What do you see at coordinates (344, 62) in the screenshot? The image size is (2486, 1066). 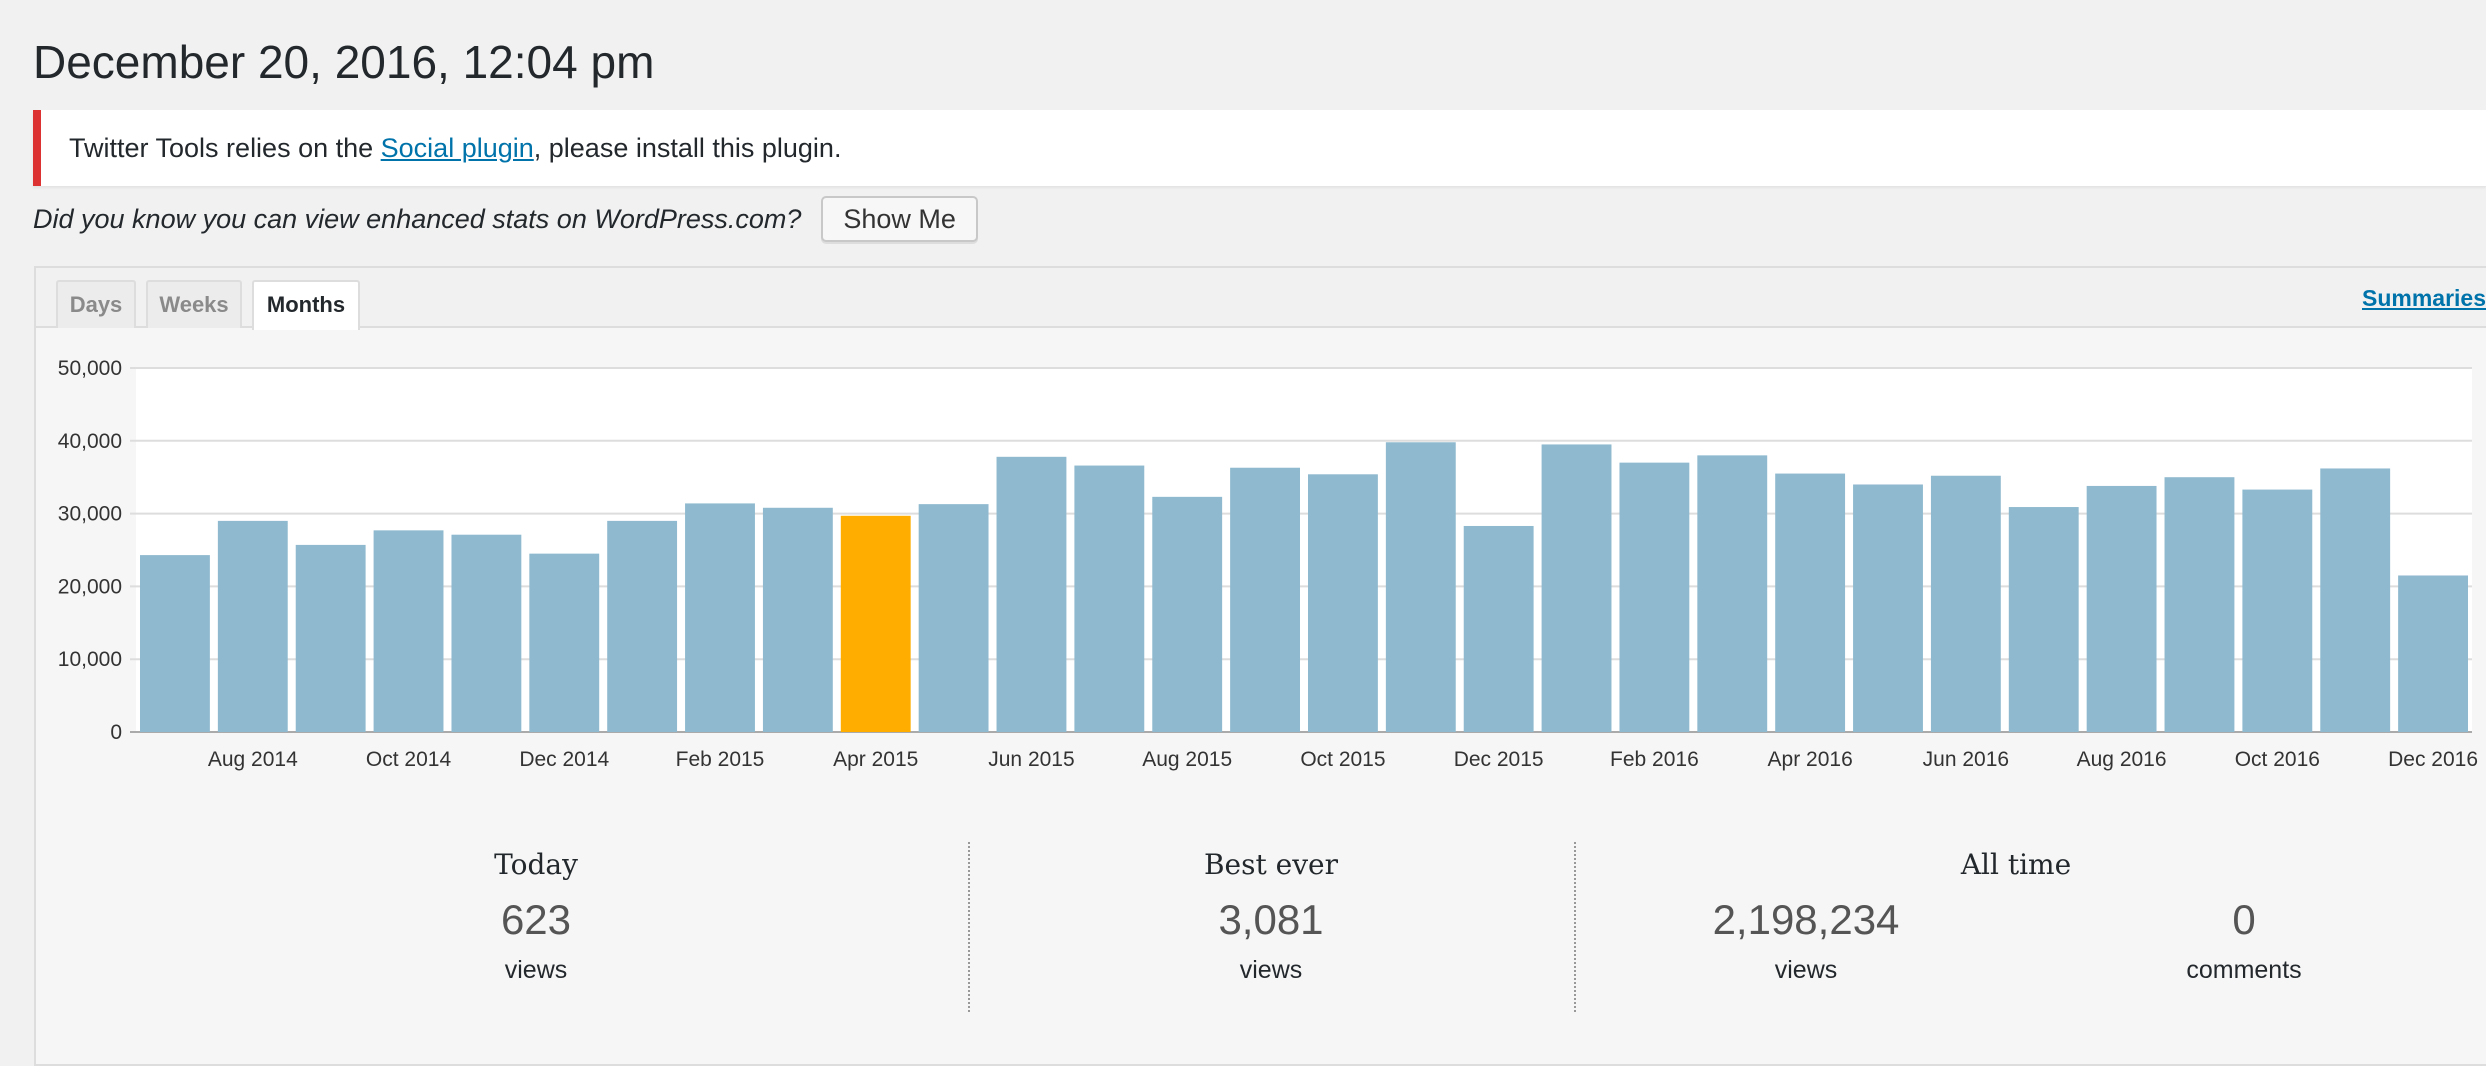 I see `page-title: December 20, 2016, 12:04 pm` at bounding box center [344, 62].